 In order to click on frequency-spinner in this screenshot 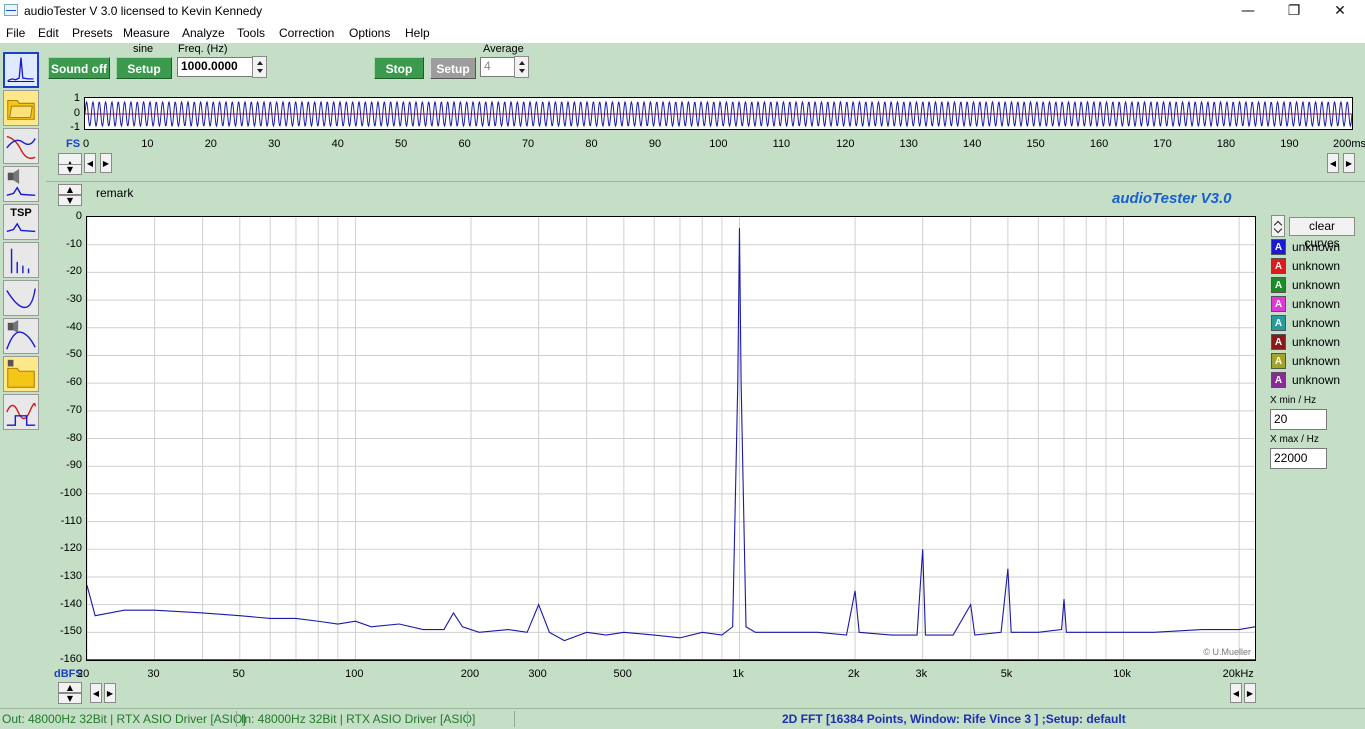, I will do `click(259, 67)`.